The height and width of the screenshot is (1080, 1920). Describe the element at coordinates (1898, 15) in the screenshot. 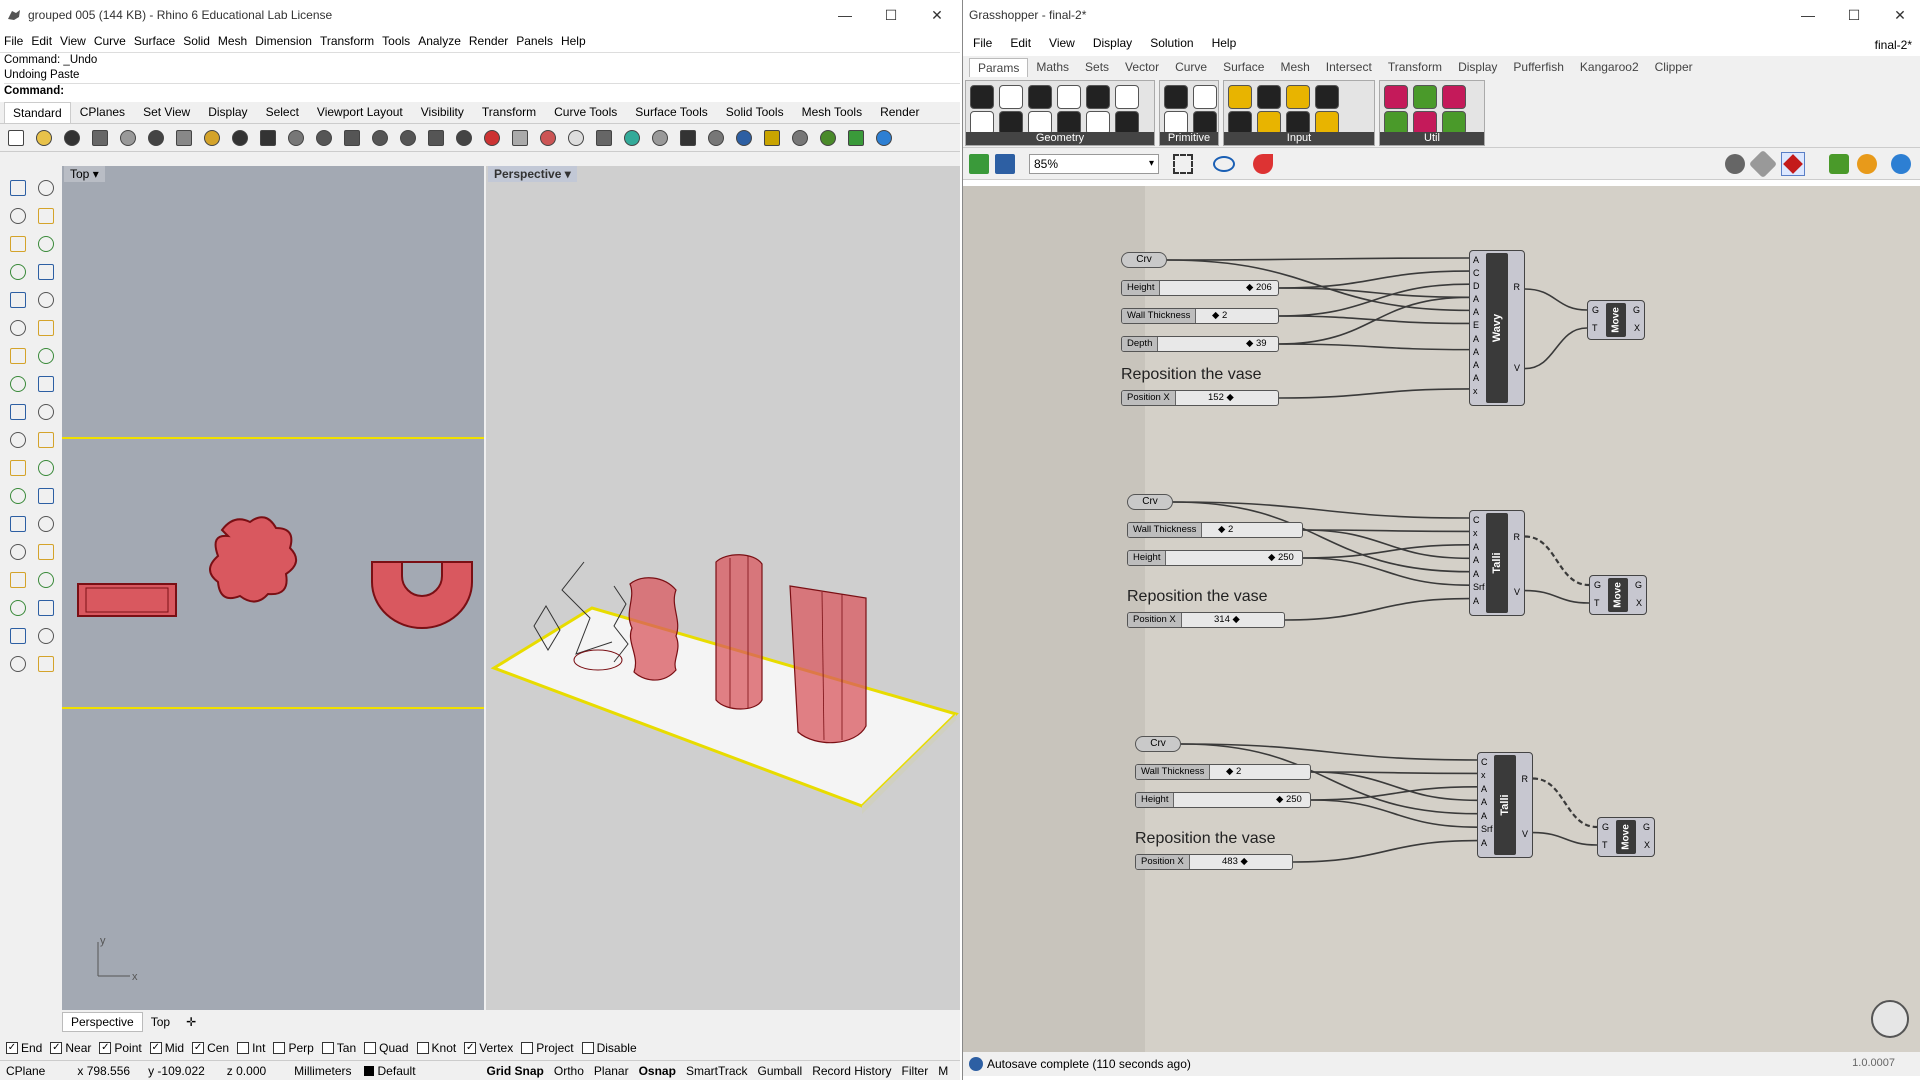

I see `gh-close-button: ✕` at that location.